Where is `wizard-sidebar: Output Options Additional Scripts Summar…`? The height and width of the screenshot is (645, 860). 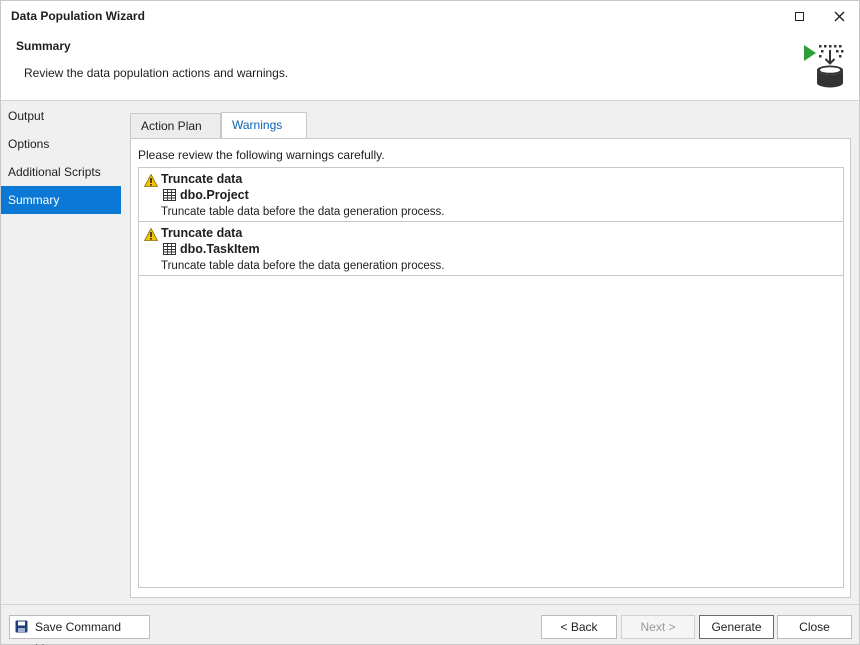 wizard-sidebar: Output Options Additional Scripts Summar… is located at coordinates (61, 353).